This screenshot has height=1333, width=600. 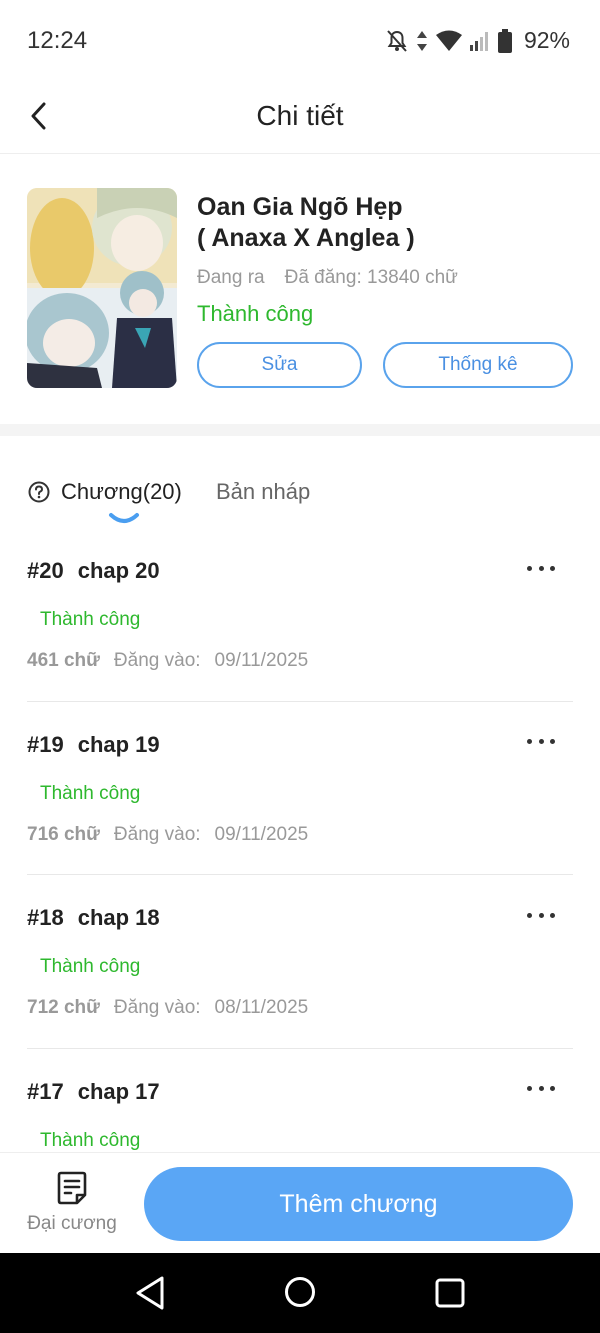 I want to click on wifi-icon, so click(x=448, y=40).